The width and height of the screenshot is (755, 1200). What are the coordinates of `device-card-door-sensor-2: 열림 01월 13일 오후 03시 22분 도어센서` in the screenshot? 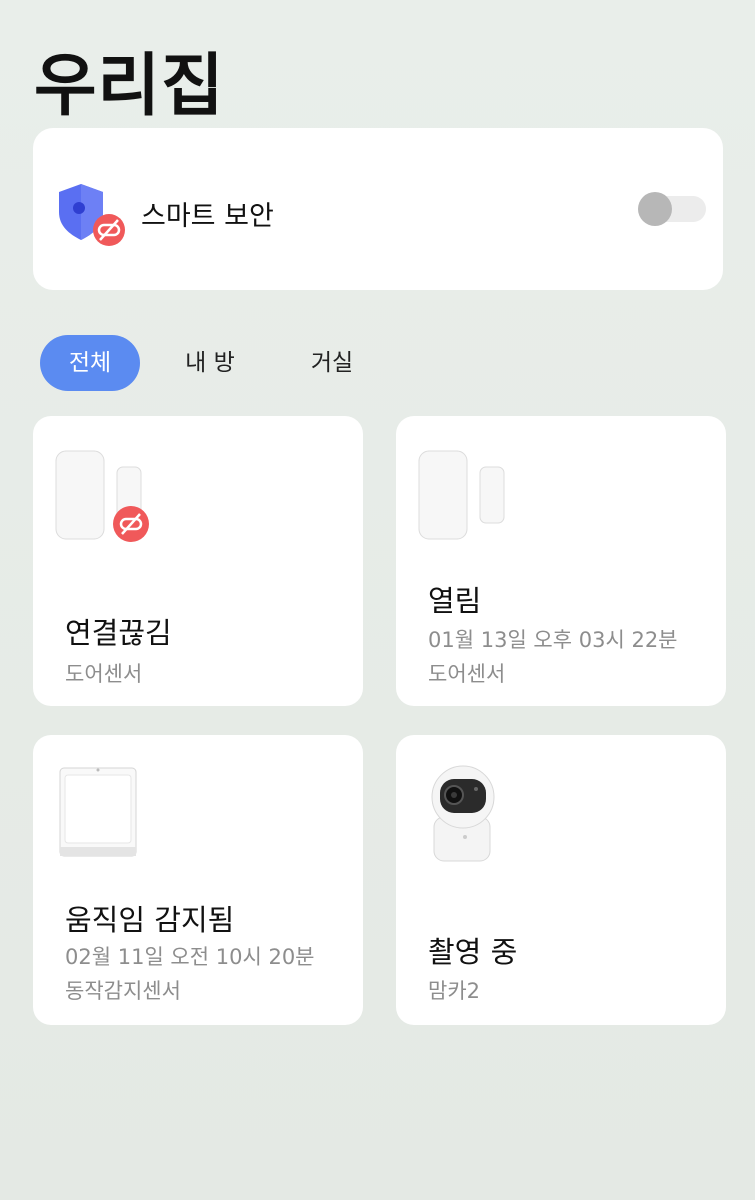 It's located at (561, 561).